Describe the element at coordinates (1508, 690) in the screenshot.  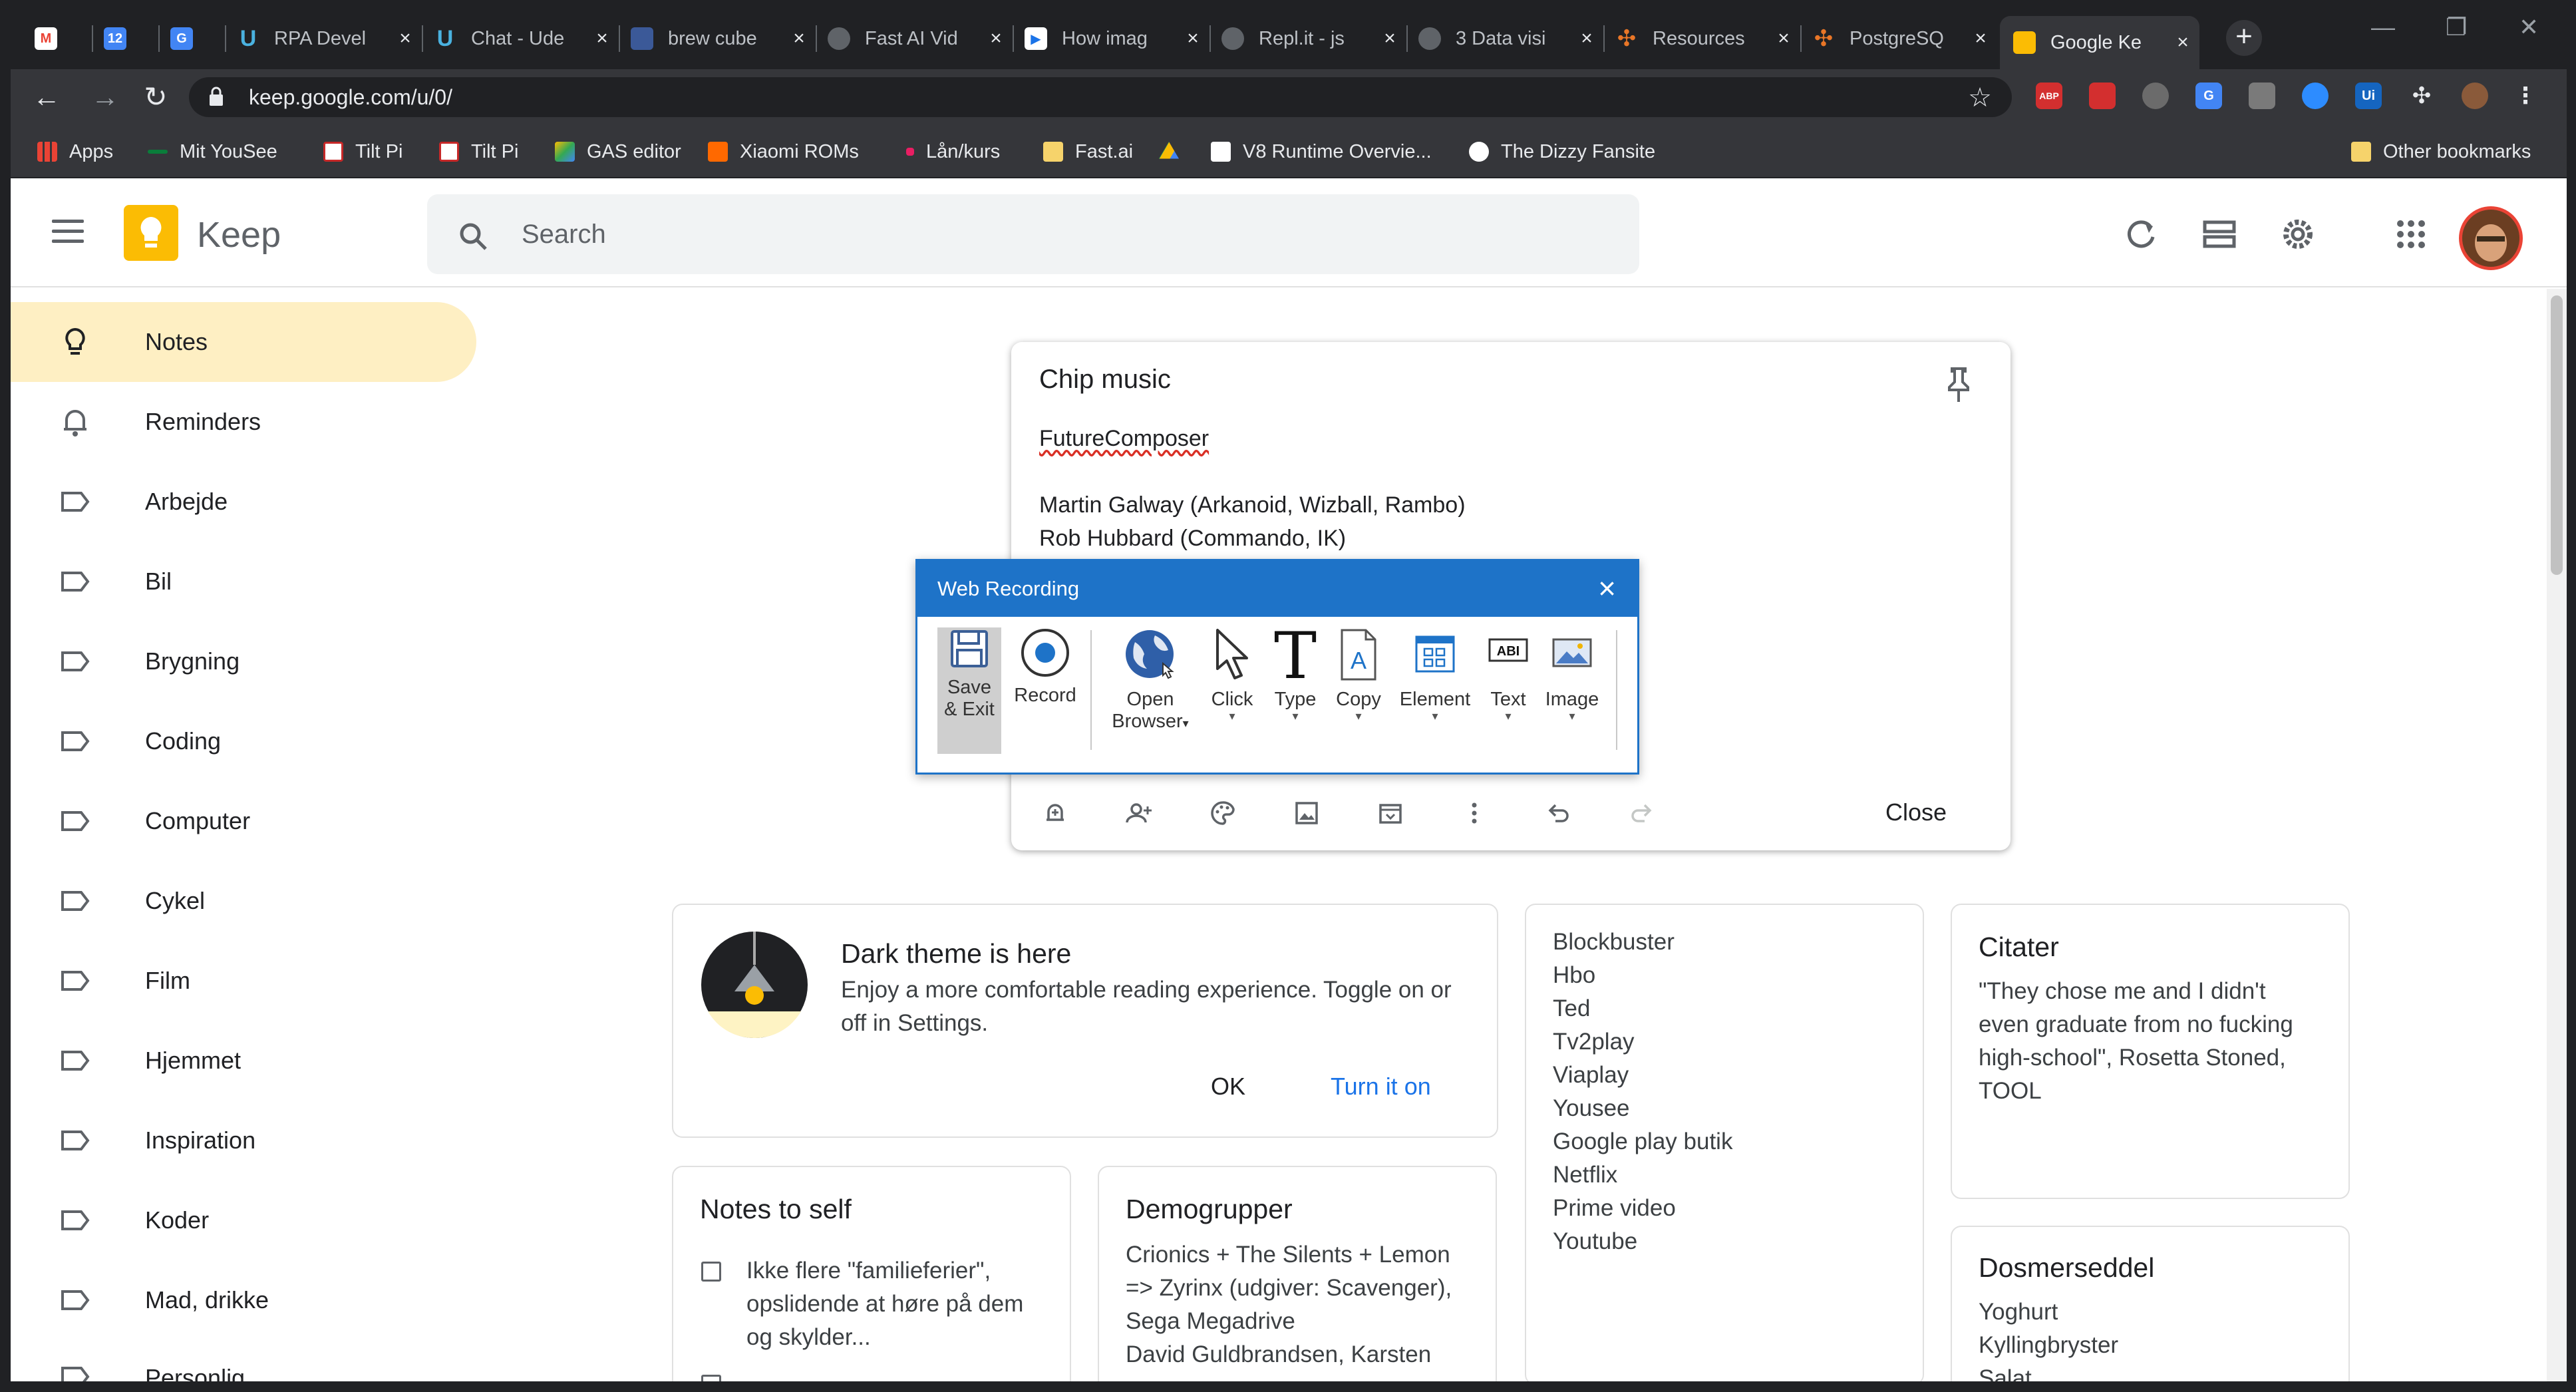
I see `text-button: ABI Text ▾` at that location.